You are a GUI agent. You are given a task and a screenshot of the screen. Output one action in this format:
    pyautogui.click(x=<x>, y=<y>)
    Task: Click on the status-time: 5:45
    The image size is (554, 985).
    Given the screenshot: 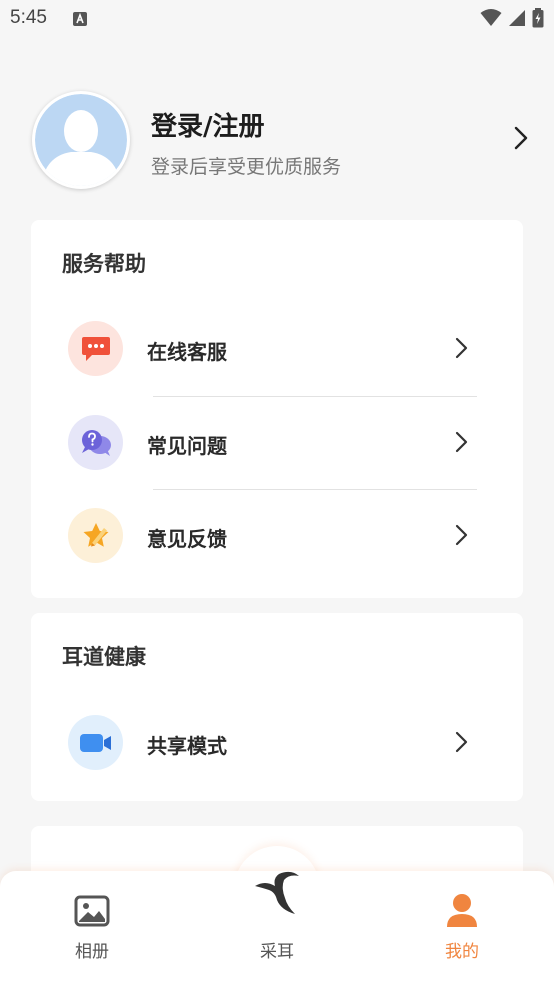 What is the action you would take?
    pyautogui.click(x=28, y=17)
    